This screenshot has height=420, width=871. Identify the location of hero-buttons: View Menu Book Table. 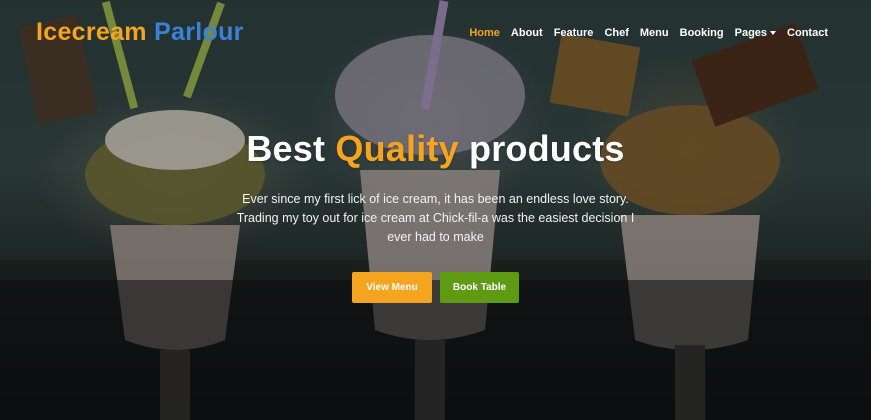
(435, 287).